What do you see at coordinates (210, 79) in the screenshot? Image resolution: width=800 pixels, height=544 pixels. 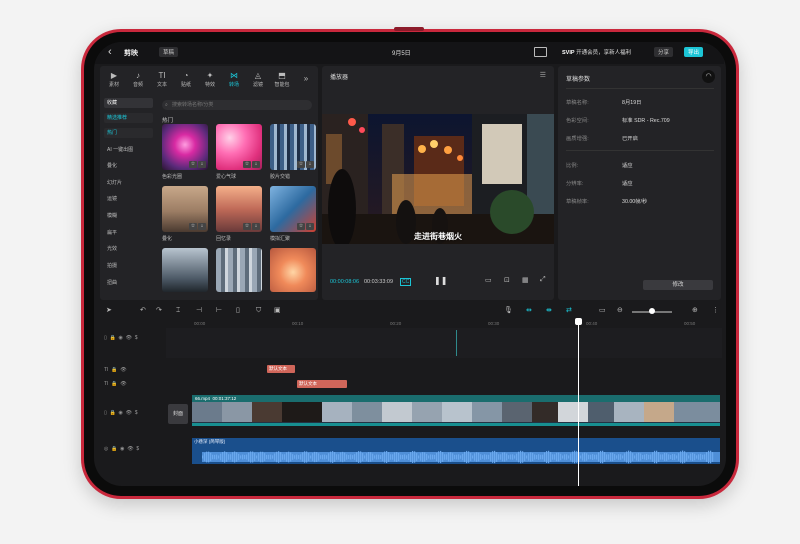 I see `tool-effects: ✦ 特效` at bounding box center [210, 79].